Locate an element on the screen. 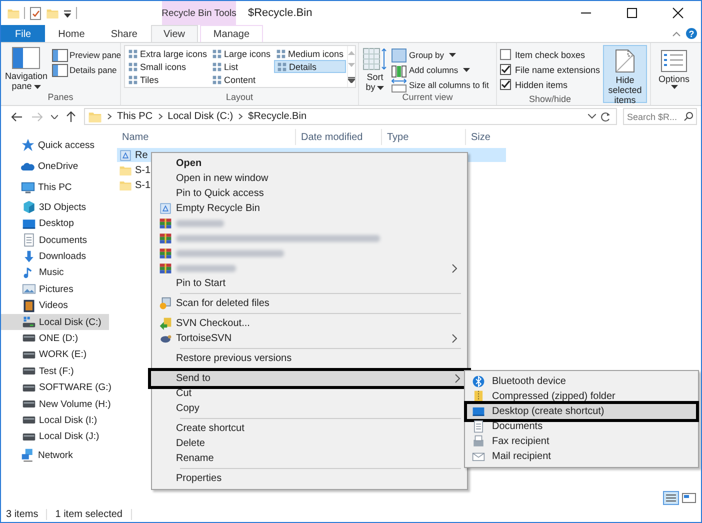 The width and height of the screenshot is (702, 523). group-label: Current view is located at coordinates (427, 97).